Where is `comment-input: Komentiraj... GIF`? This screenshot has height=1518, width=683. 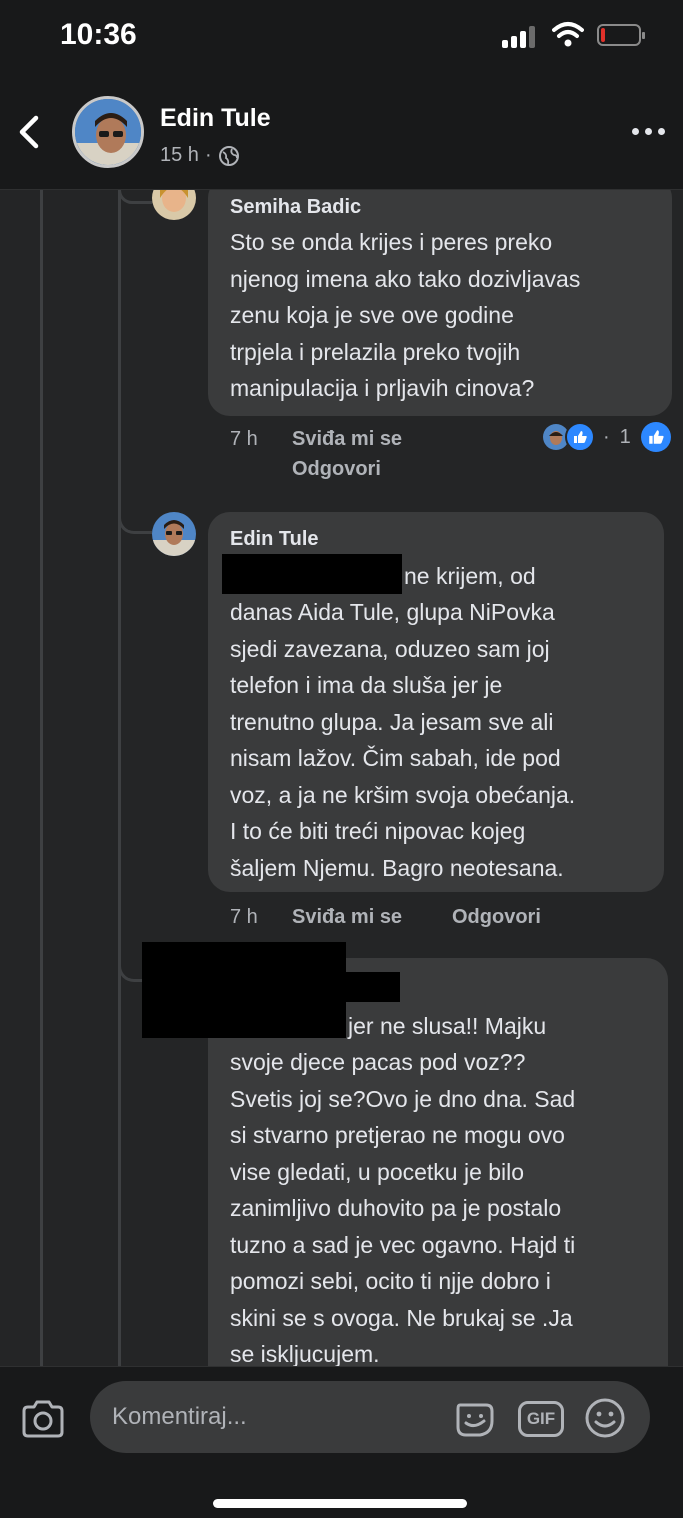 comment-input: Komentiraj... GIF is located at coordinates (370, 1417).